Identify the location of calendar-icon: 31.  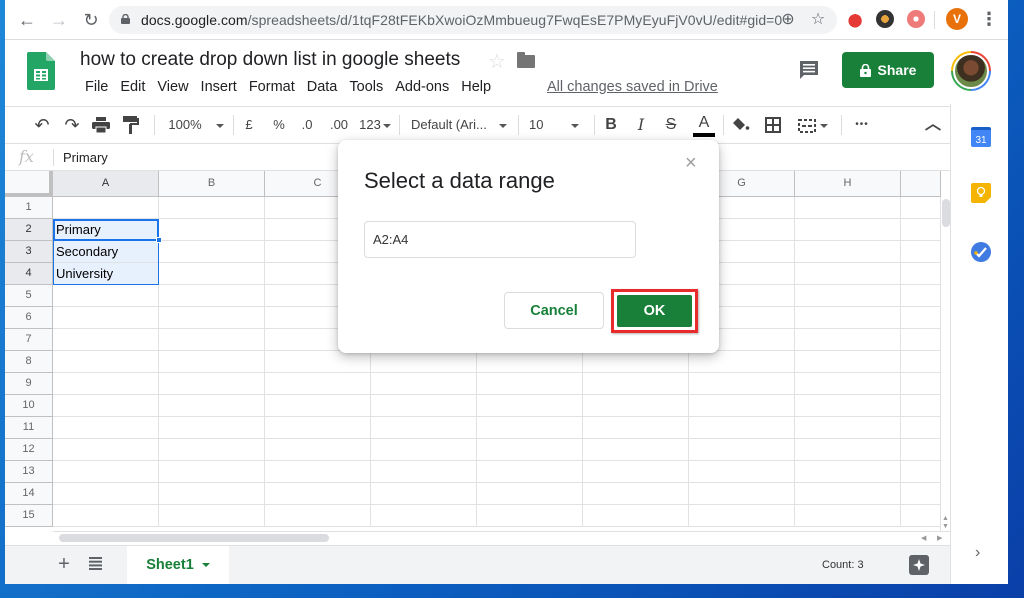
(981, 137).